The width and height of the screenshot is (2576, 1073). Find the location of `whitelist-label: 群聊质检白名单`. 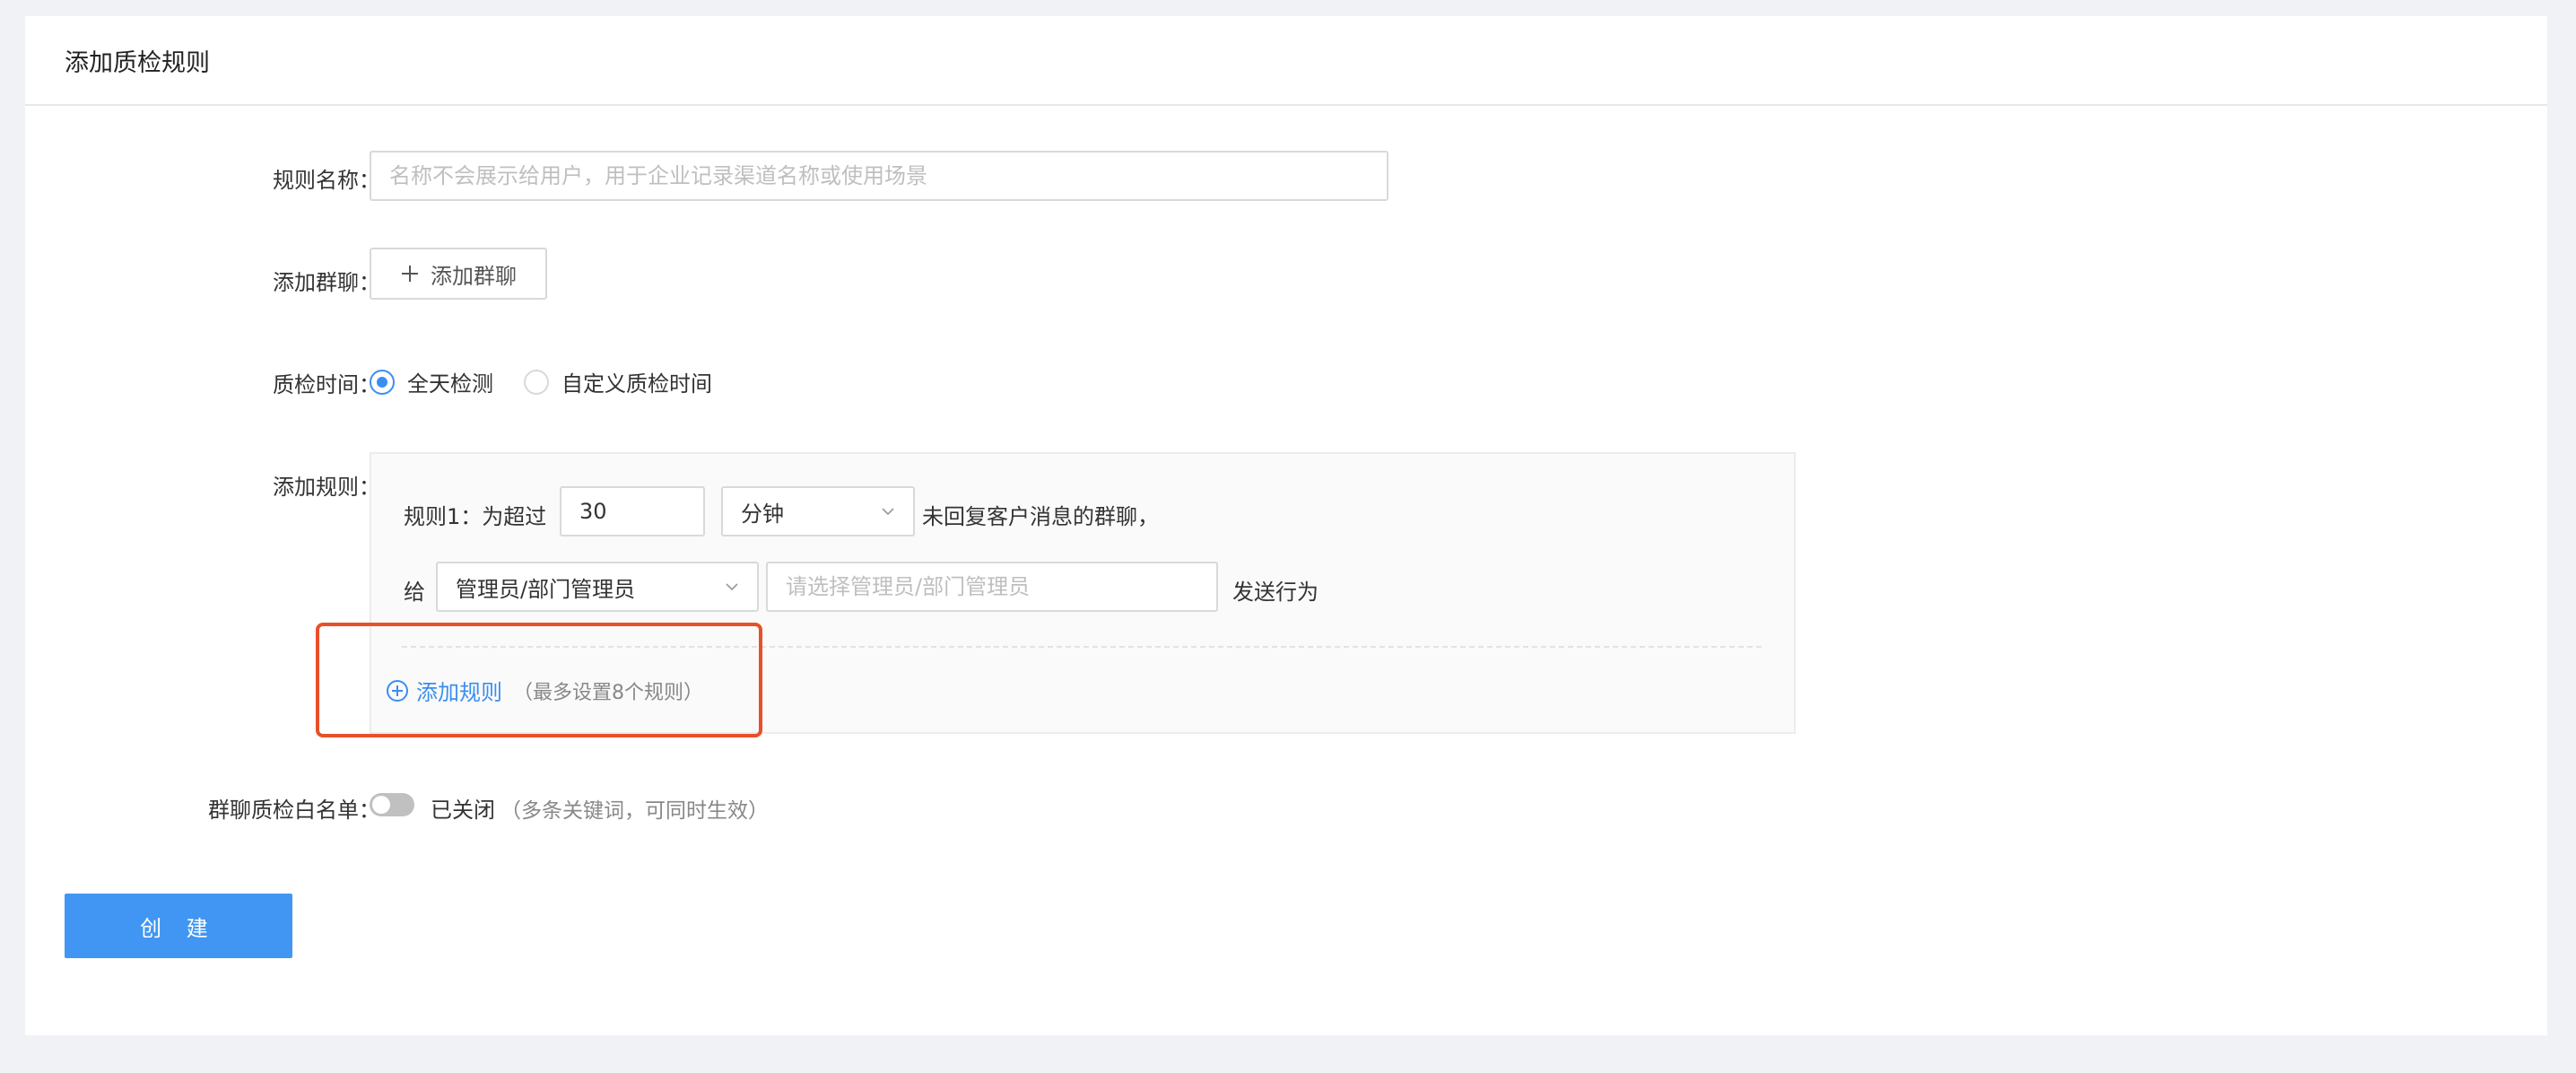

whitelist-label: 群聊质检白名单 is located at coordinates (294, 808).